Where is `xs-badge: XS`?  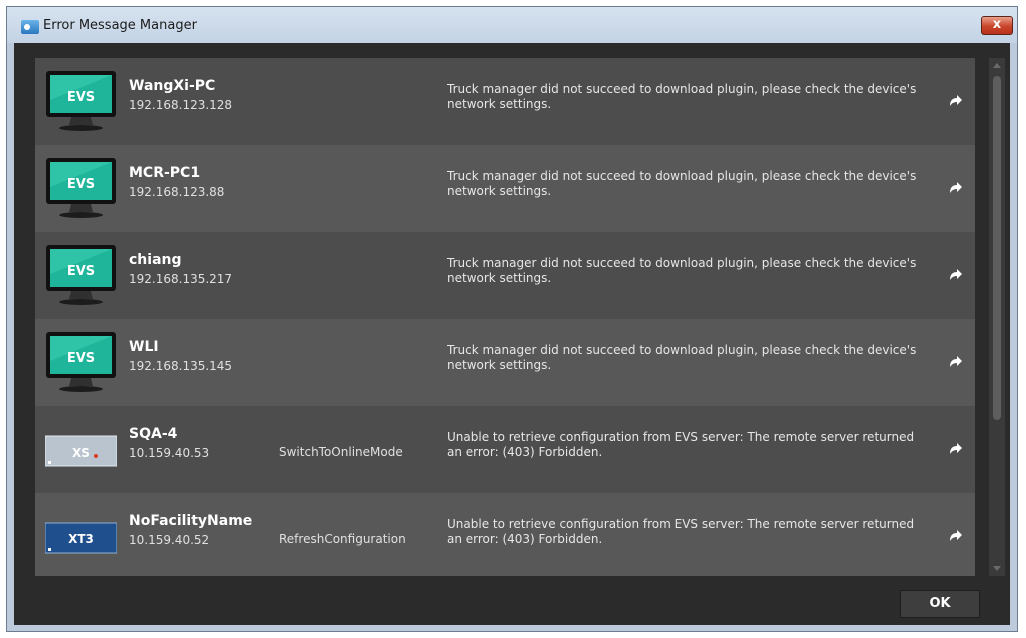
xs-badge: XS is located at coordinates (81, 453).